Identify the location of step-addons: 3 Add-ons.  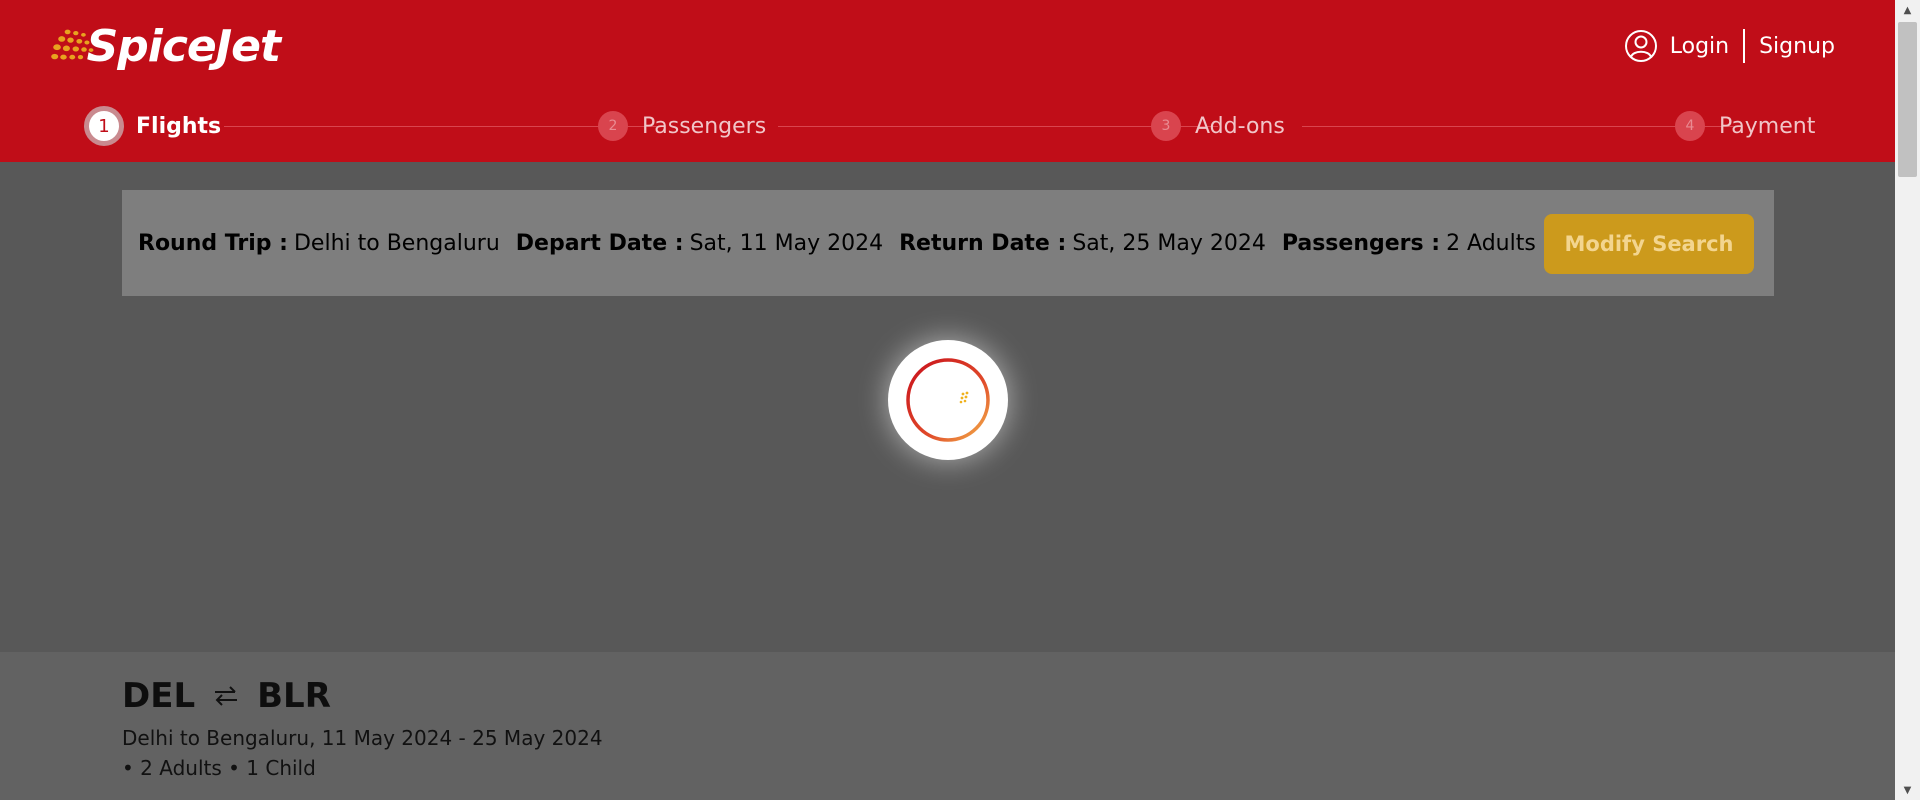
(1218, 126).